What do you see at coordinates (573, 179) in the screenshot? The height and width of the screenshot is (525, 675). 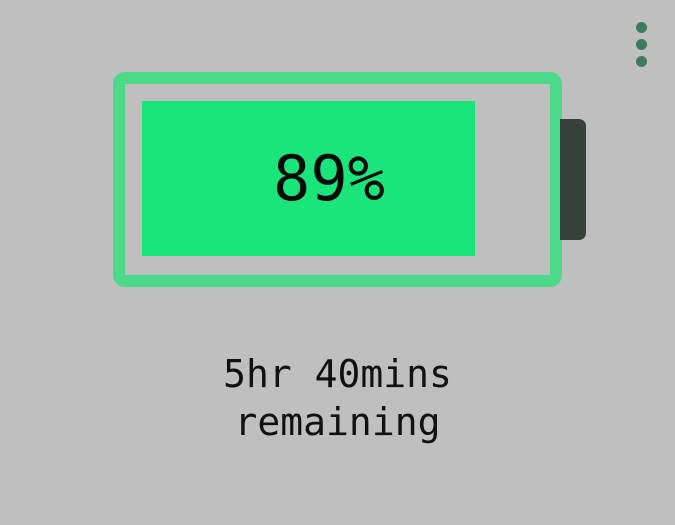 I see `battery-terminal` at bounding box center [573, 179].